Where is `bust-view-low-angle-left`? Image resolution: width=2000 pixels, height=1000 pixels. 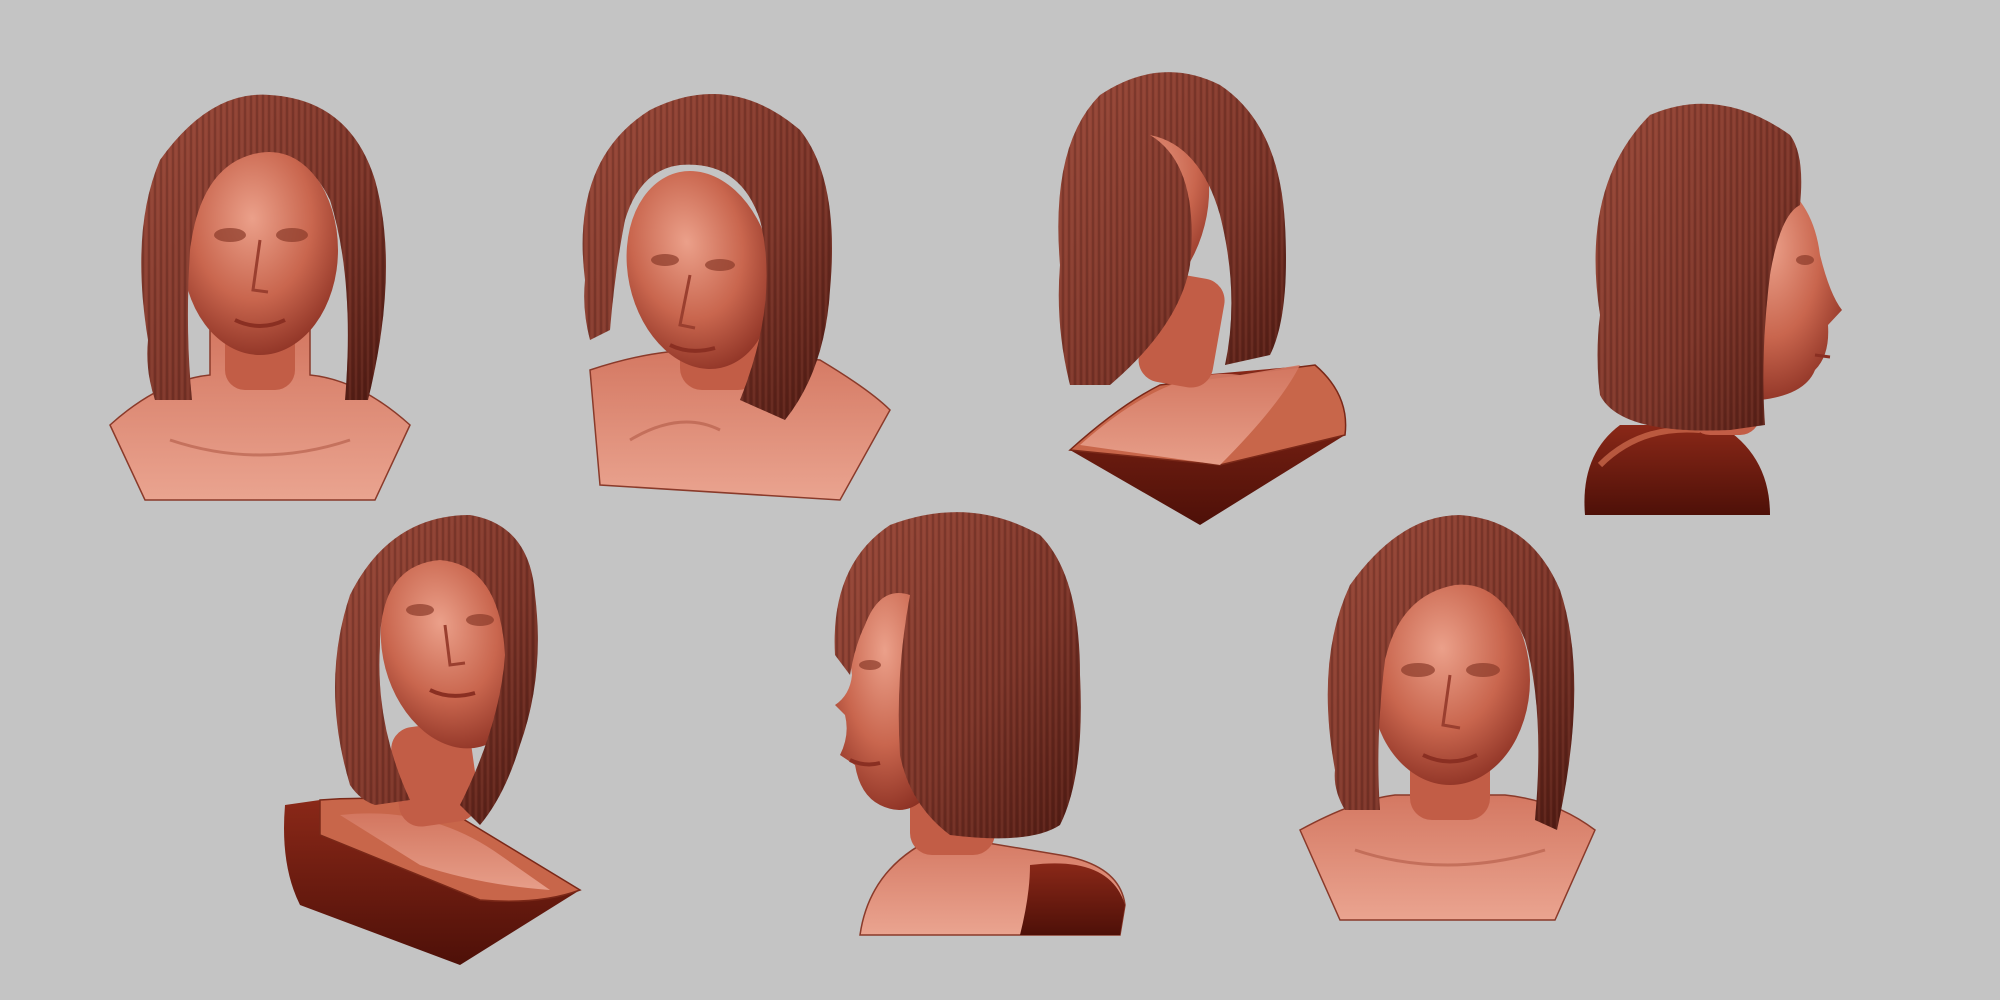 bust-view-low-angle-left is located at coordinates (1205, 300).